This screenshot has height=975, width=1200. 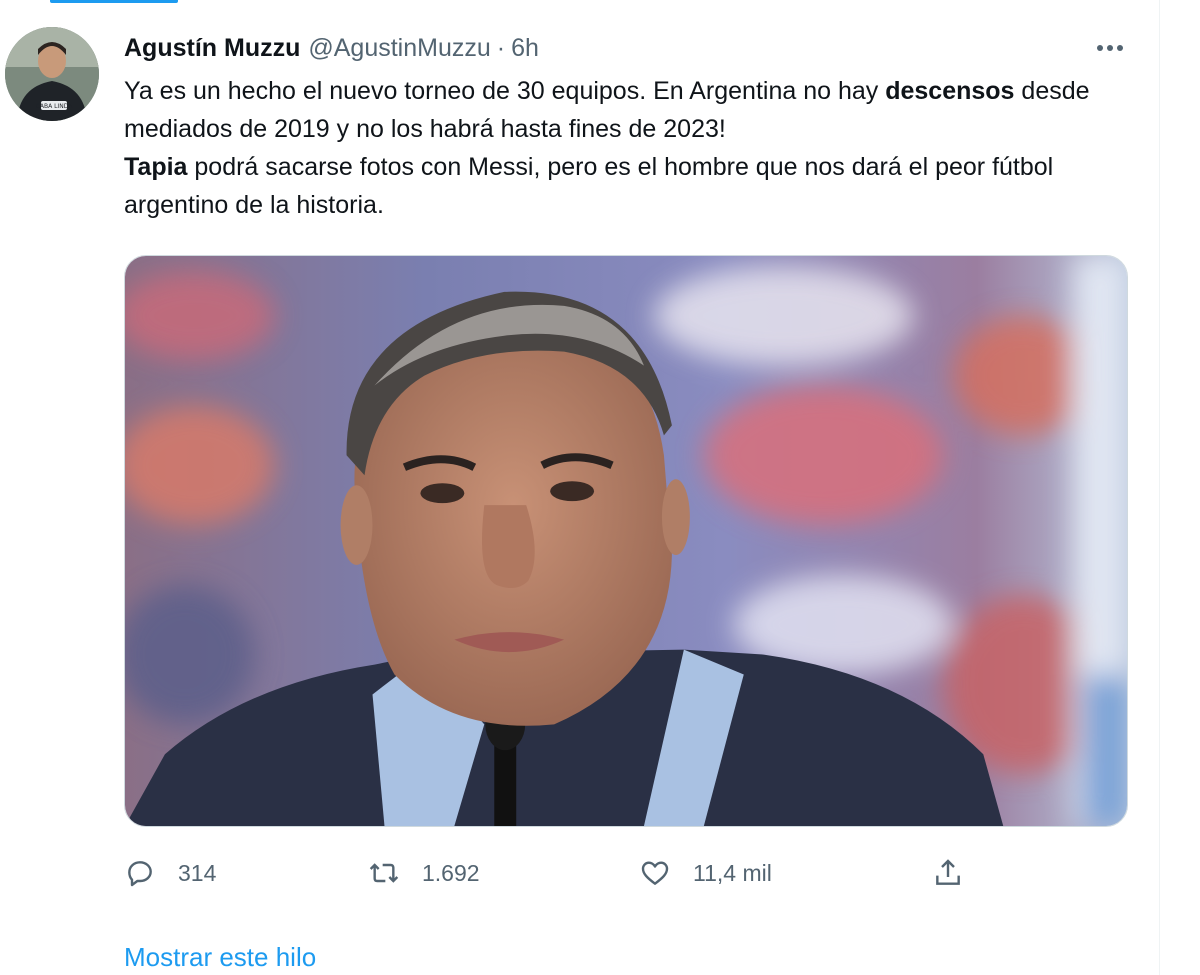 What do you see at coordinates (156, 167) in the screenshot?
I see `tweet-text-bold-2: Tapia` at bounding box center [156, 167].